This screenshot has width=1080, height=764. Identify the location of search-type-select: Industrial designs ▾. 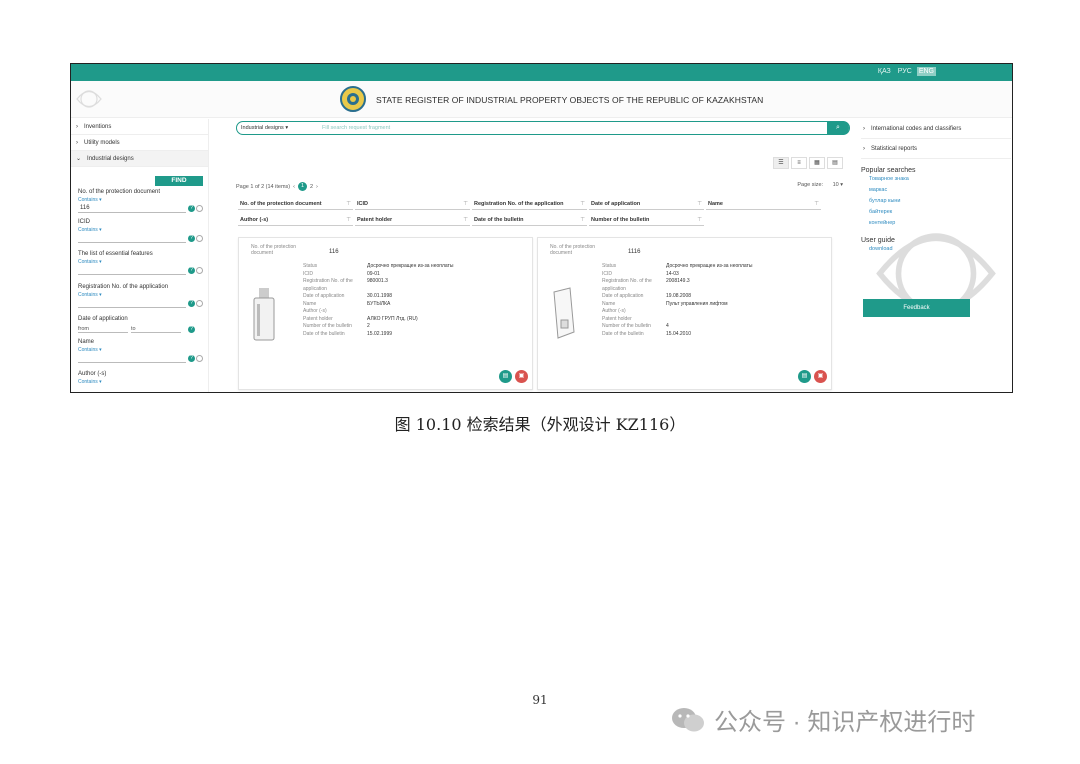
(279, 128).